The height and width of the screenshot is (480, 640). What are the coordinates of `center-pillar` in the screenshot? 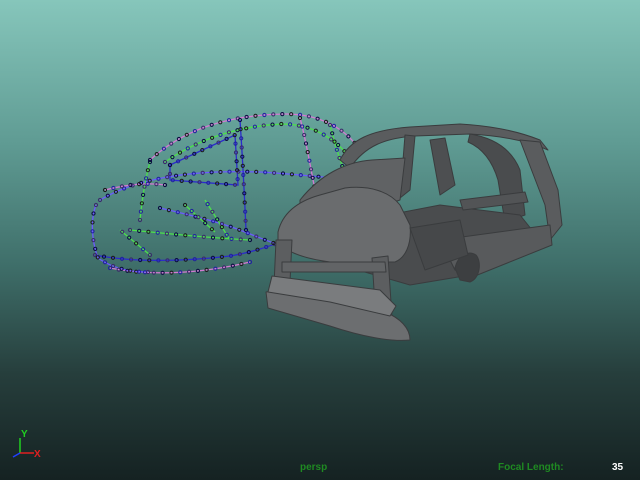 It's located at (442, 166).